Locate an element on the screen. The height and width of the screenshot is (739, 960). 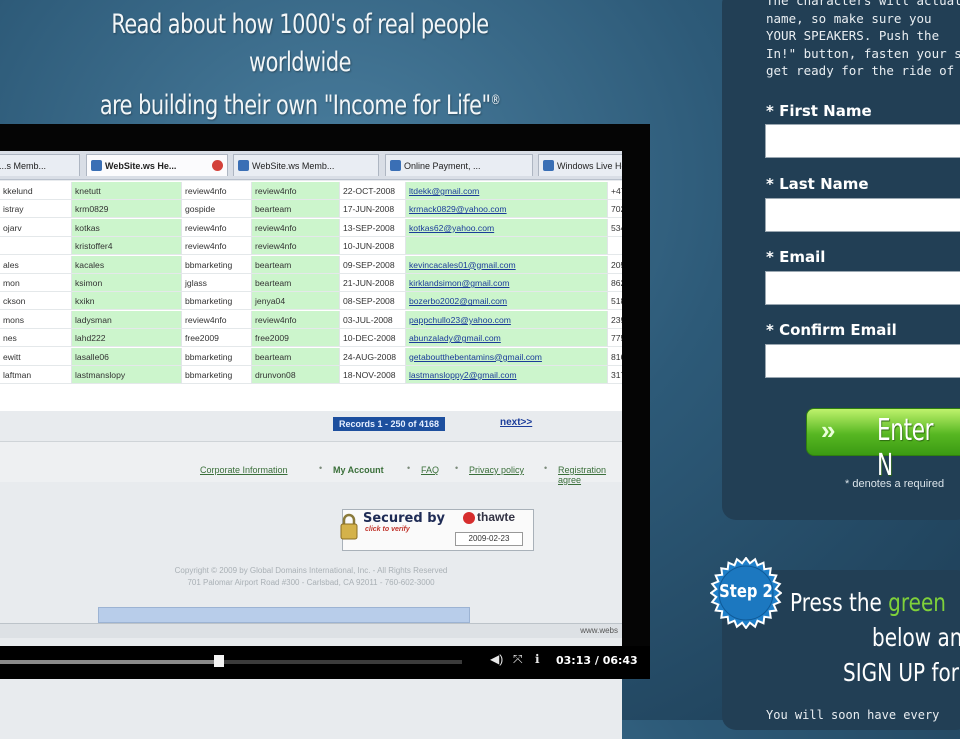
enter-button: » Enter N is located at coordinates (883, 445).